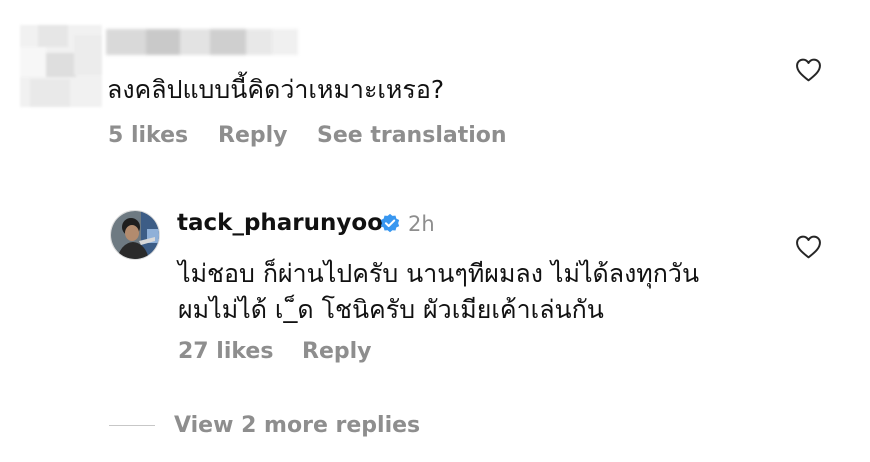 Image resolution: width=870 pixels, height=462 pixels. Describe the element at coordinates (253, 135) in the screenshot. I see `comment-reply-button: Reply` at that location.